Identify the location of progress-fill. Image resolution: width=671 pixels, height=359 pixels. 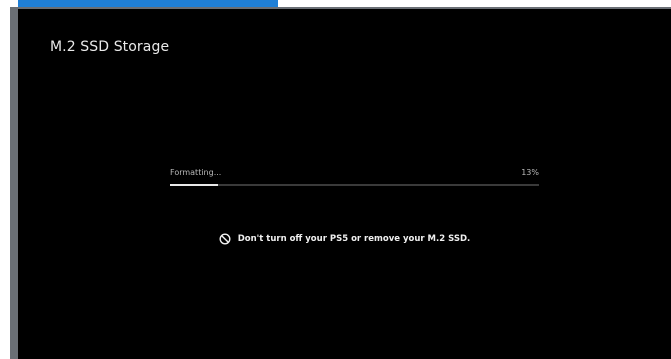
(194, 185).